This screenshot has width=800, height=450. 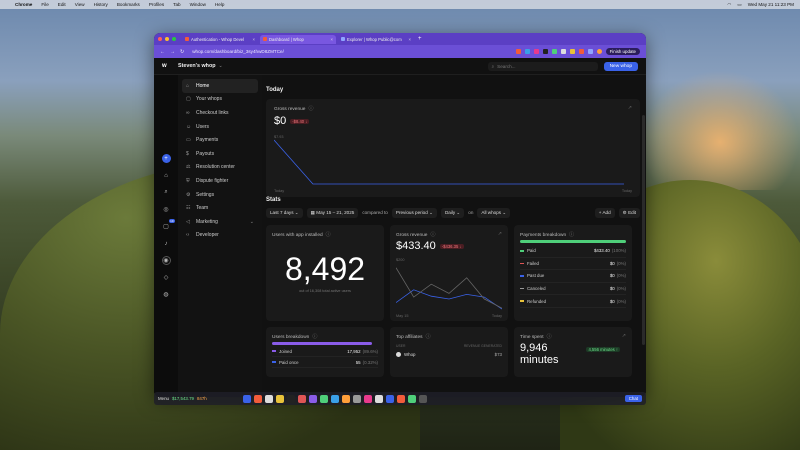 What do you see at coordinates (156, 4) in the screenshot?
I see `menu-profiles: Profiles` at bounding box center [156, 4].